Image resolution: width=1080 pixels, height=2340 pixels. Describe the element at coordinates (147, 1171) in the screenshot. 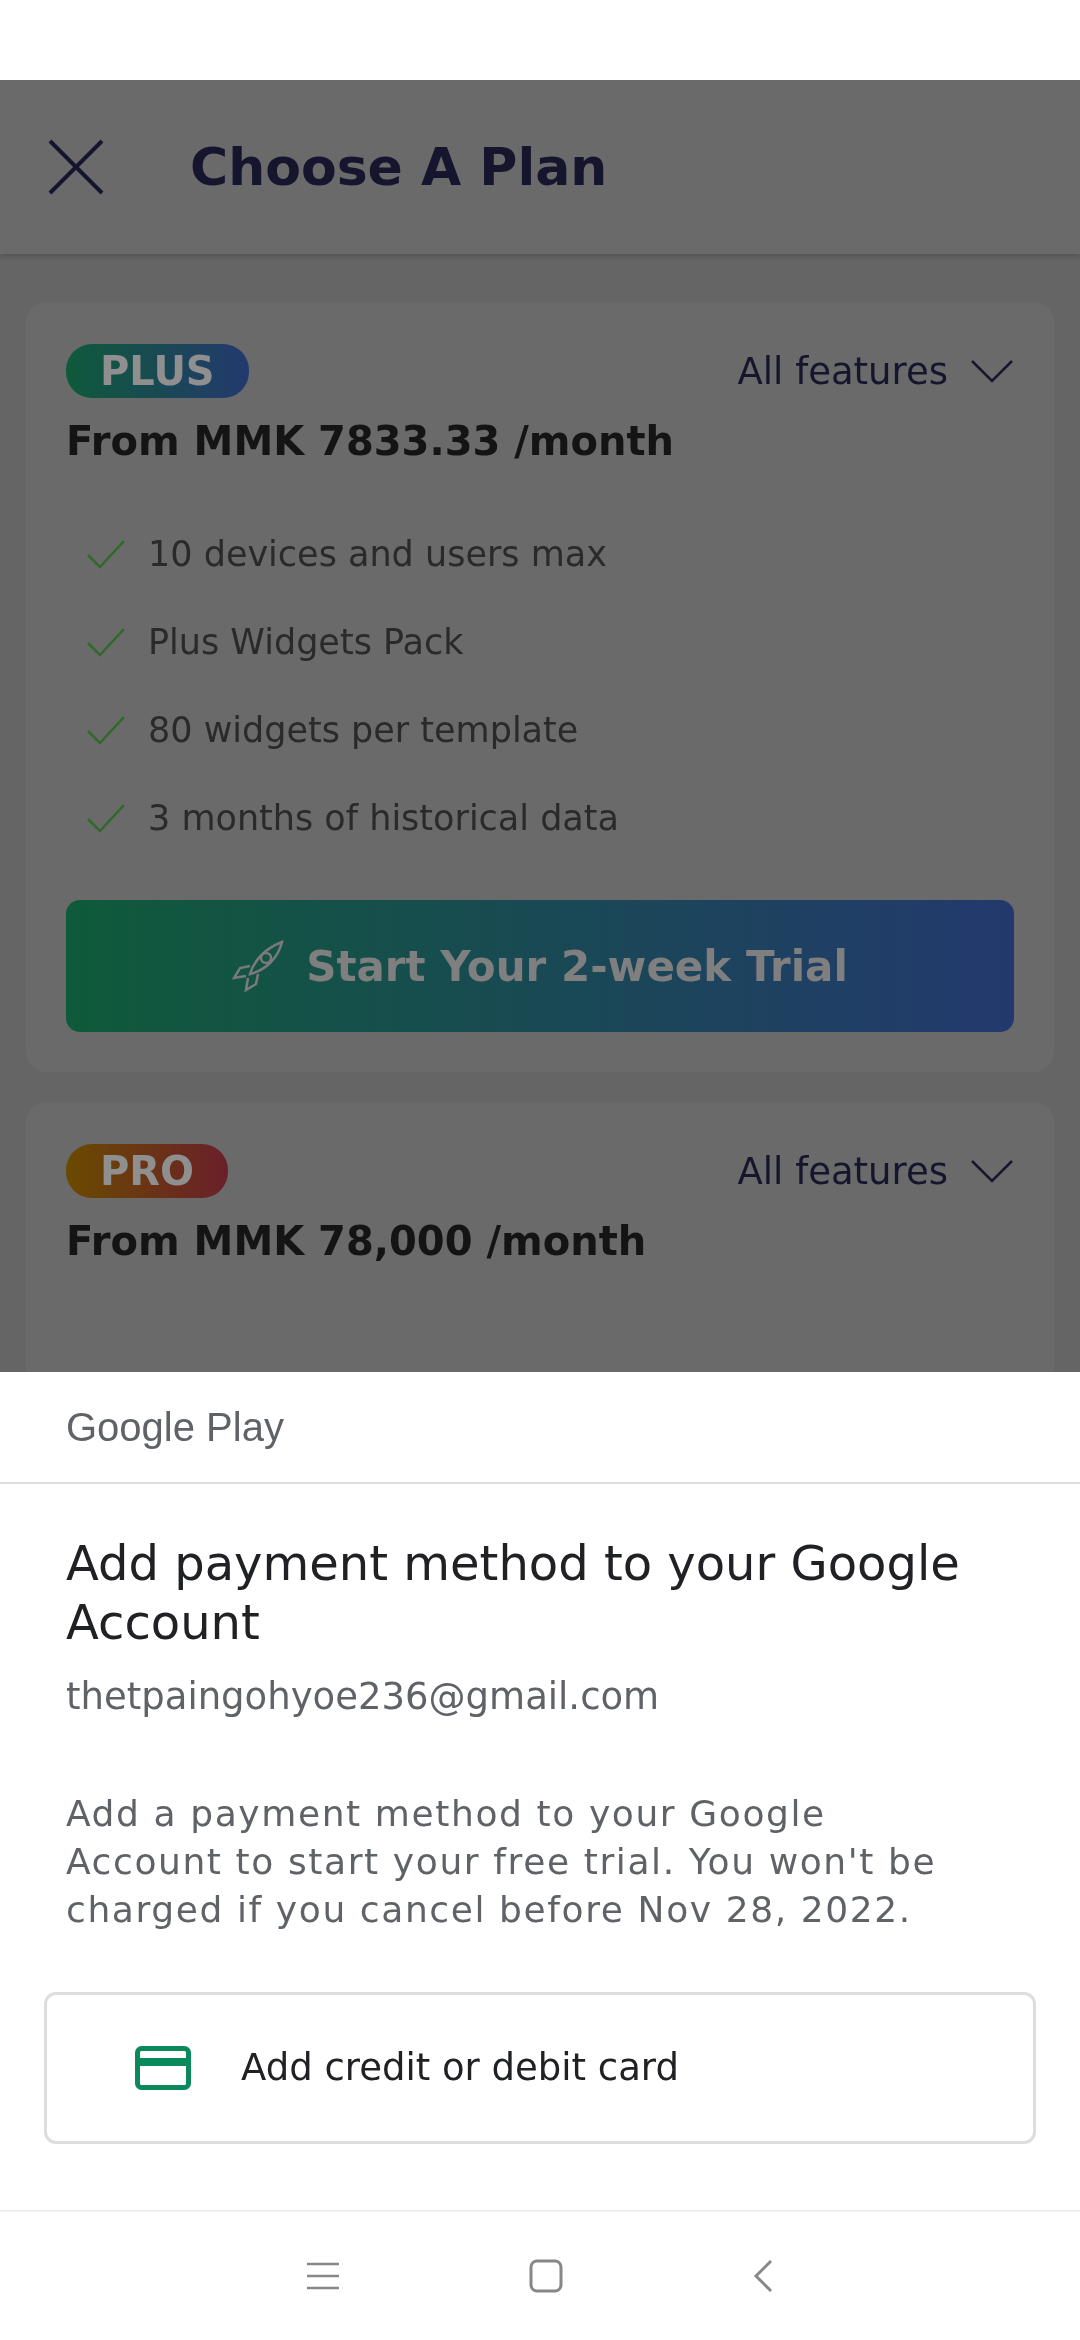

I see `plan-badge: PRO` at that location.